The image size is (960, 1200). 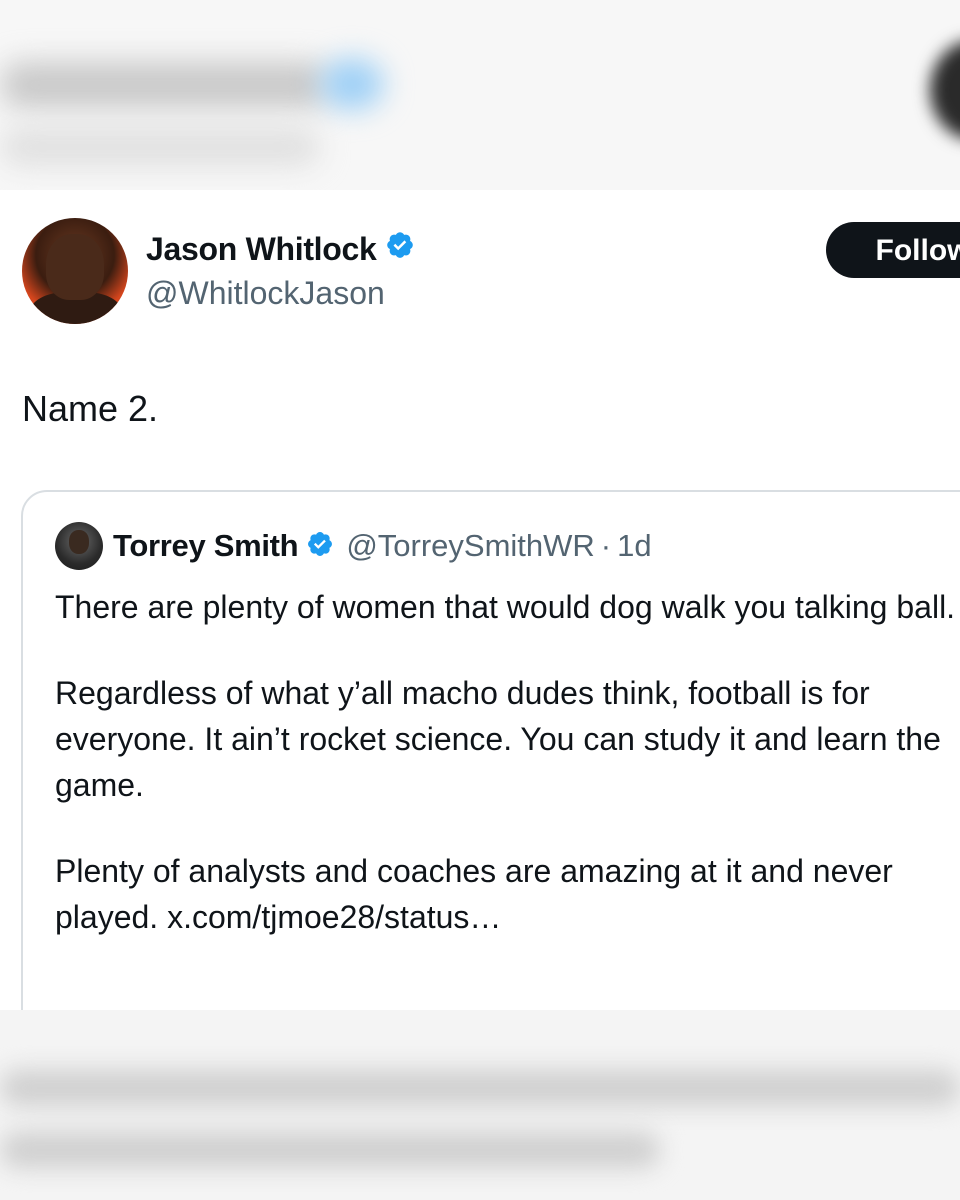 What do you see at coordinates (945, 90) in the screenshot?
I see `blurred-avatar` at bounding box center [945, 90].